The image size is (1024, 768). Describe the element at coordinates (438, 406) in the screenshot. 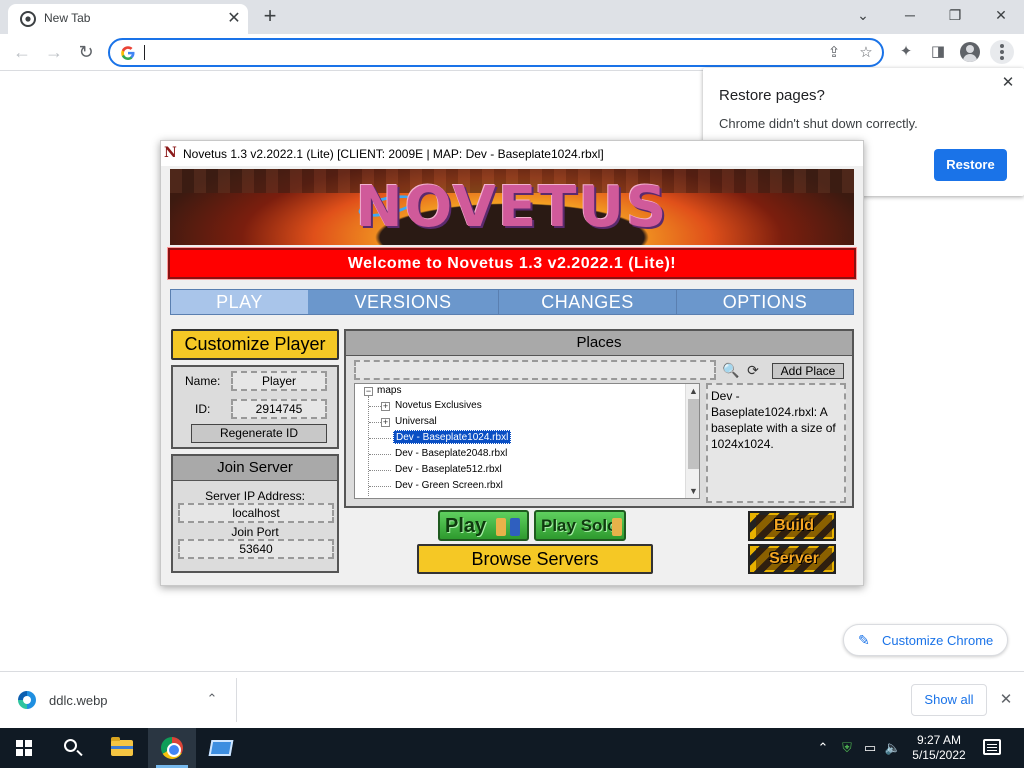

I see `tree-folder-novetus-exclusives: Novetus Exclusives` at that location.